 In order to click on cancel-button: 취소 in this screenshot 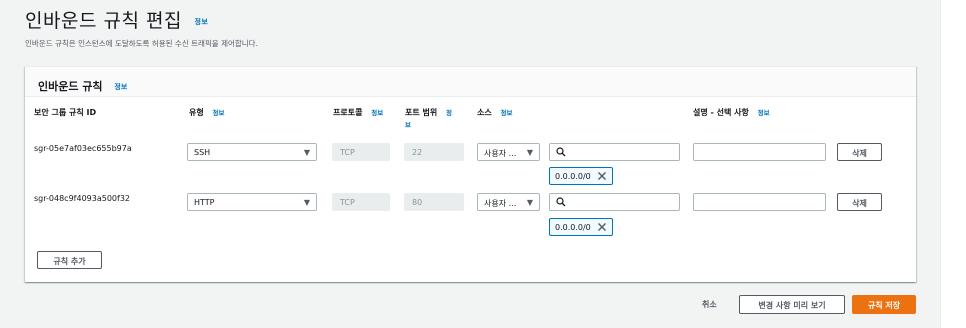, I will do `click(709, 304)`.